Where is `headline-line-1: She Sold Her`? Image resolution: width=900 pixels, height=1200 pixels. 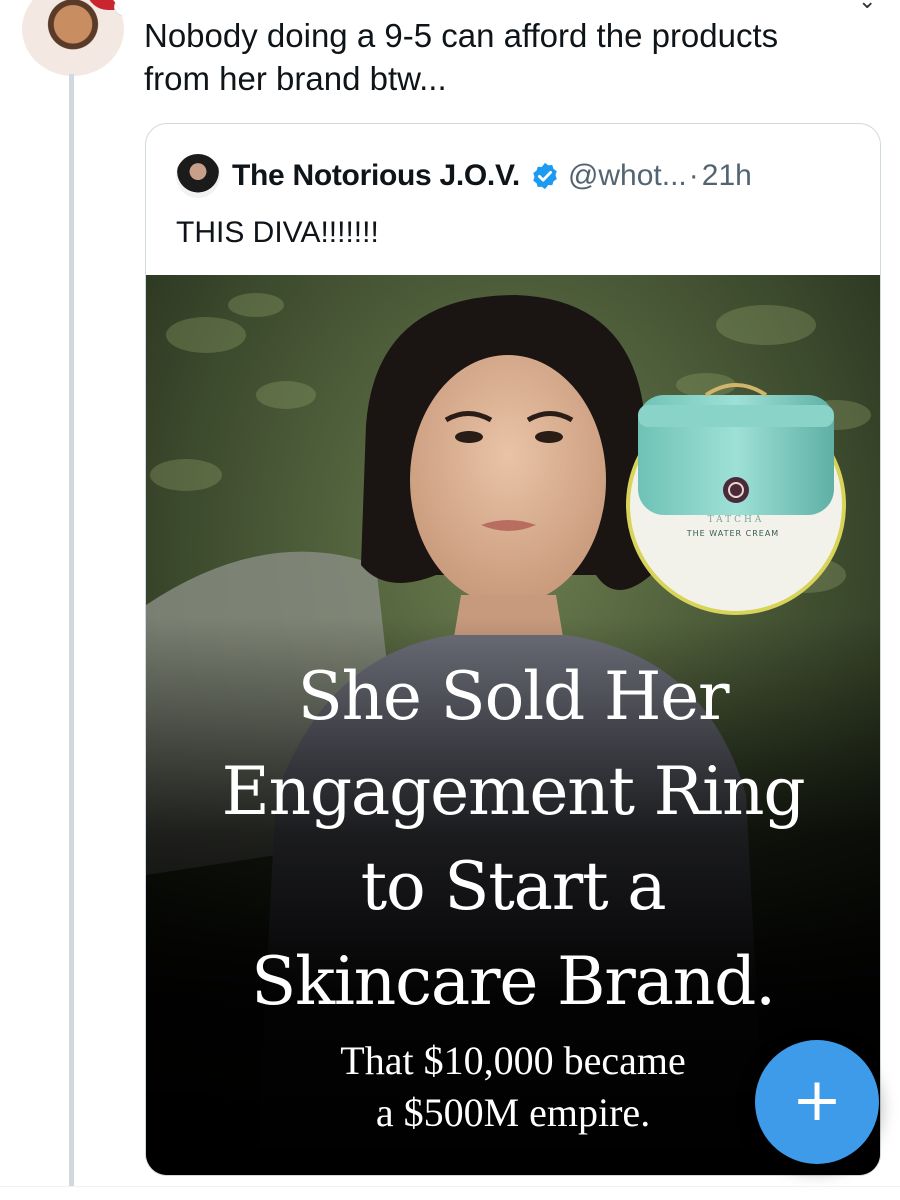
headline-line-1: She Sold Her is located at coordinates (513, 696).